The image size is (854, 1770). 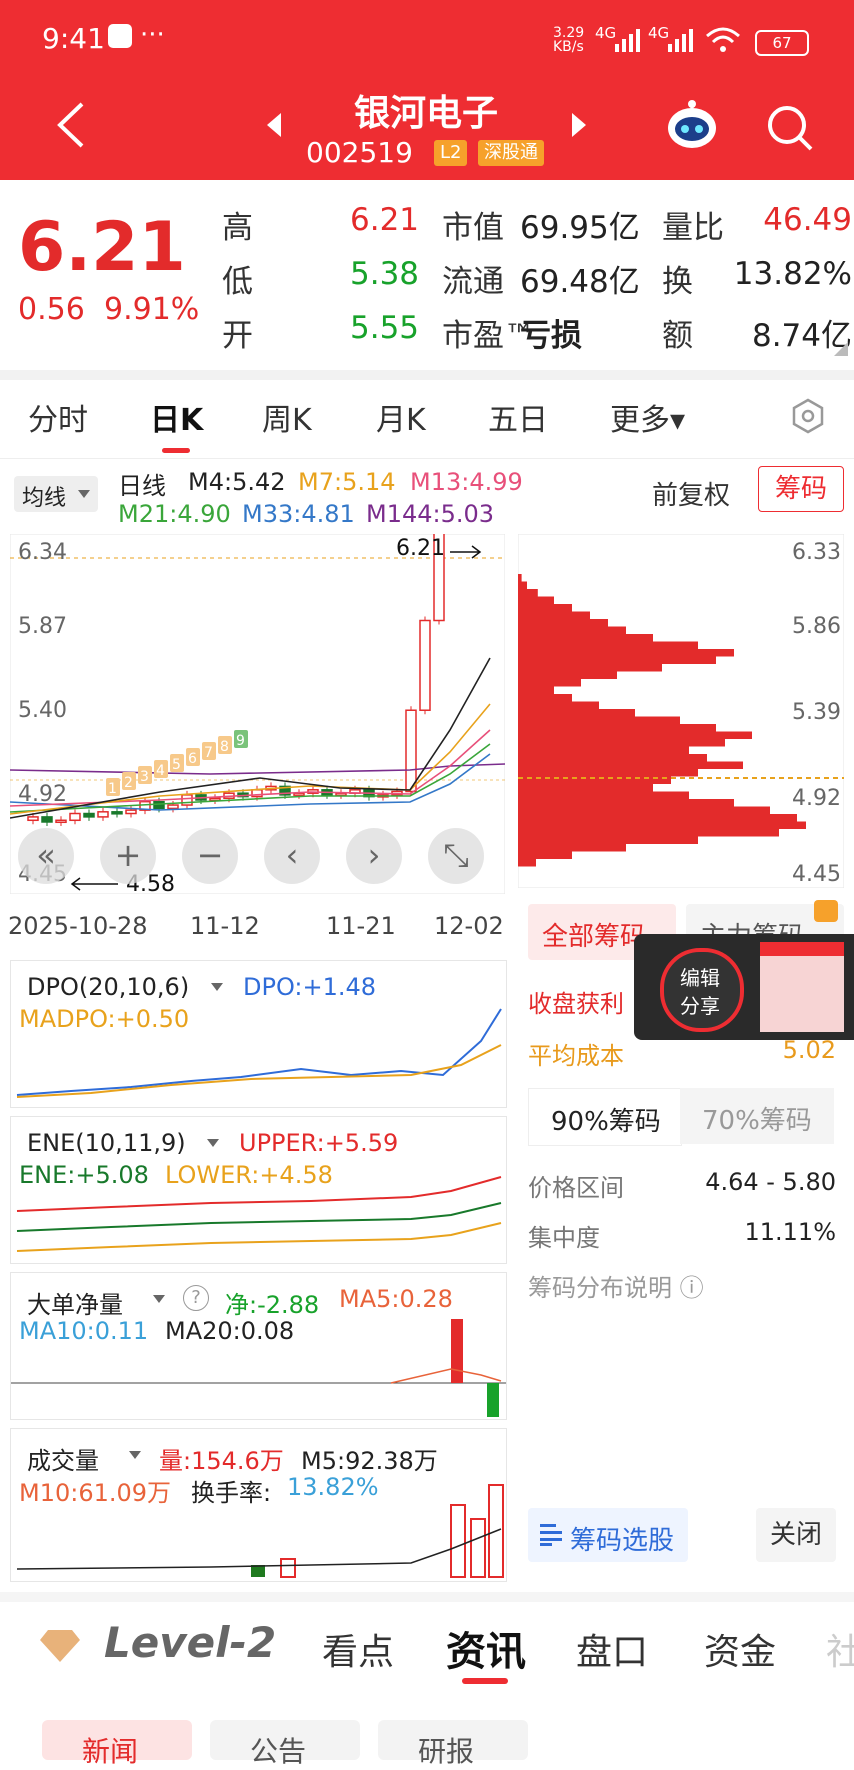 I want to click on period-tab: 周K, so click(x=287, y=417).